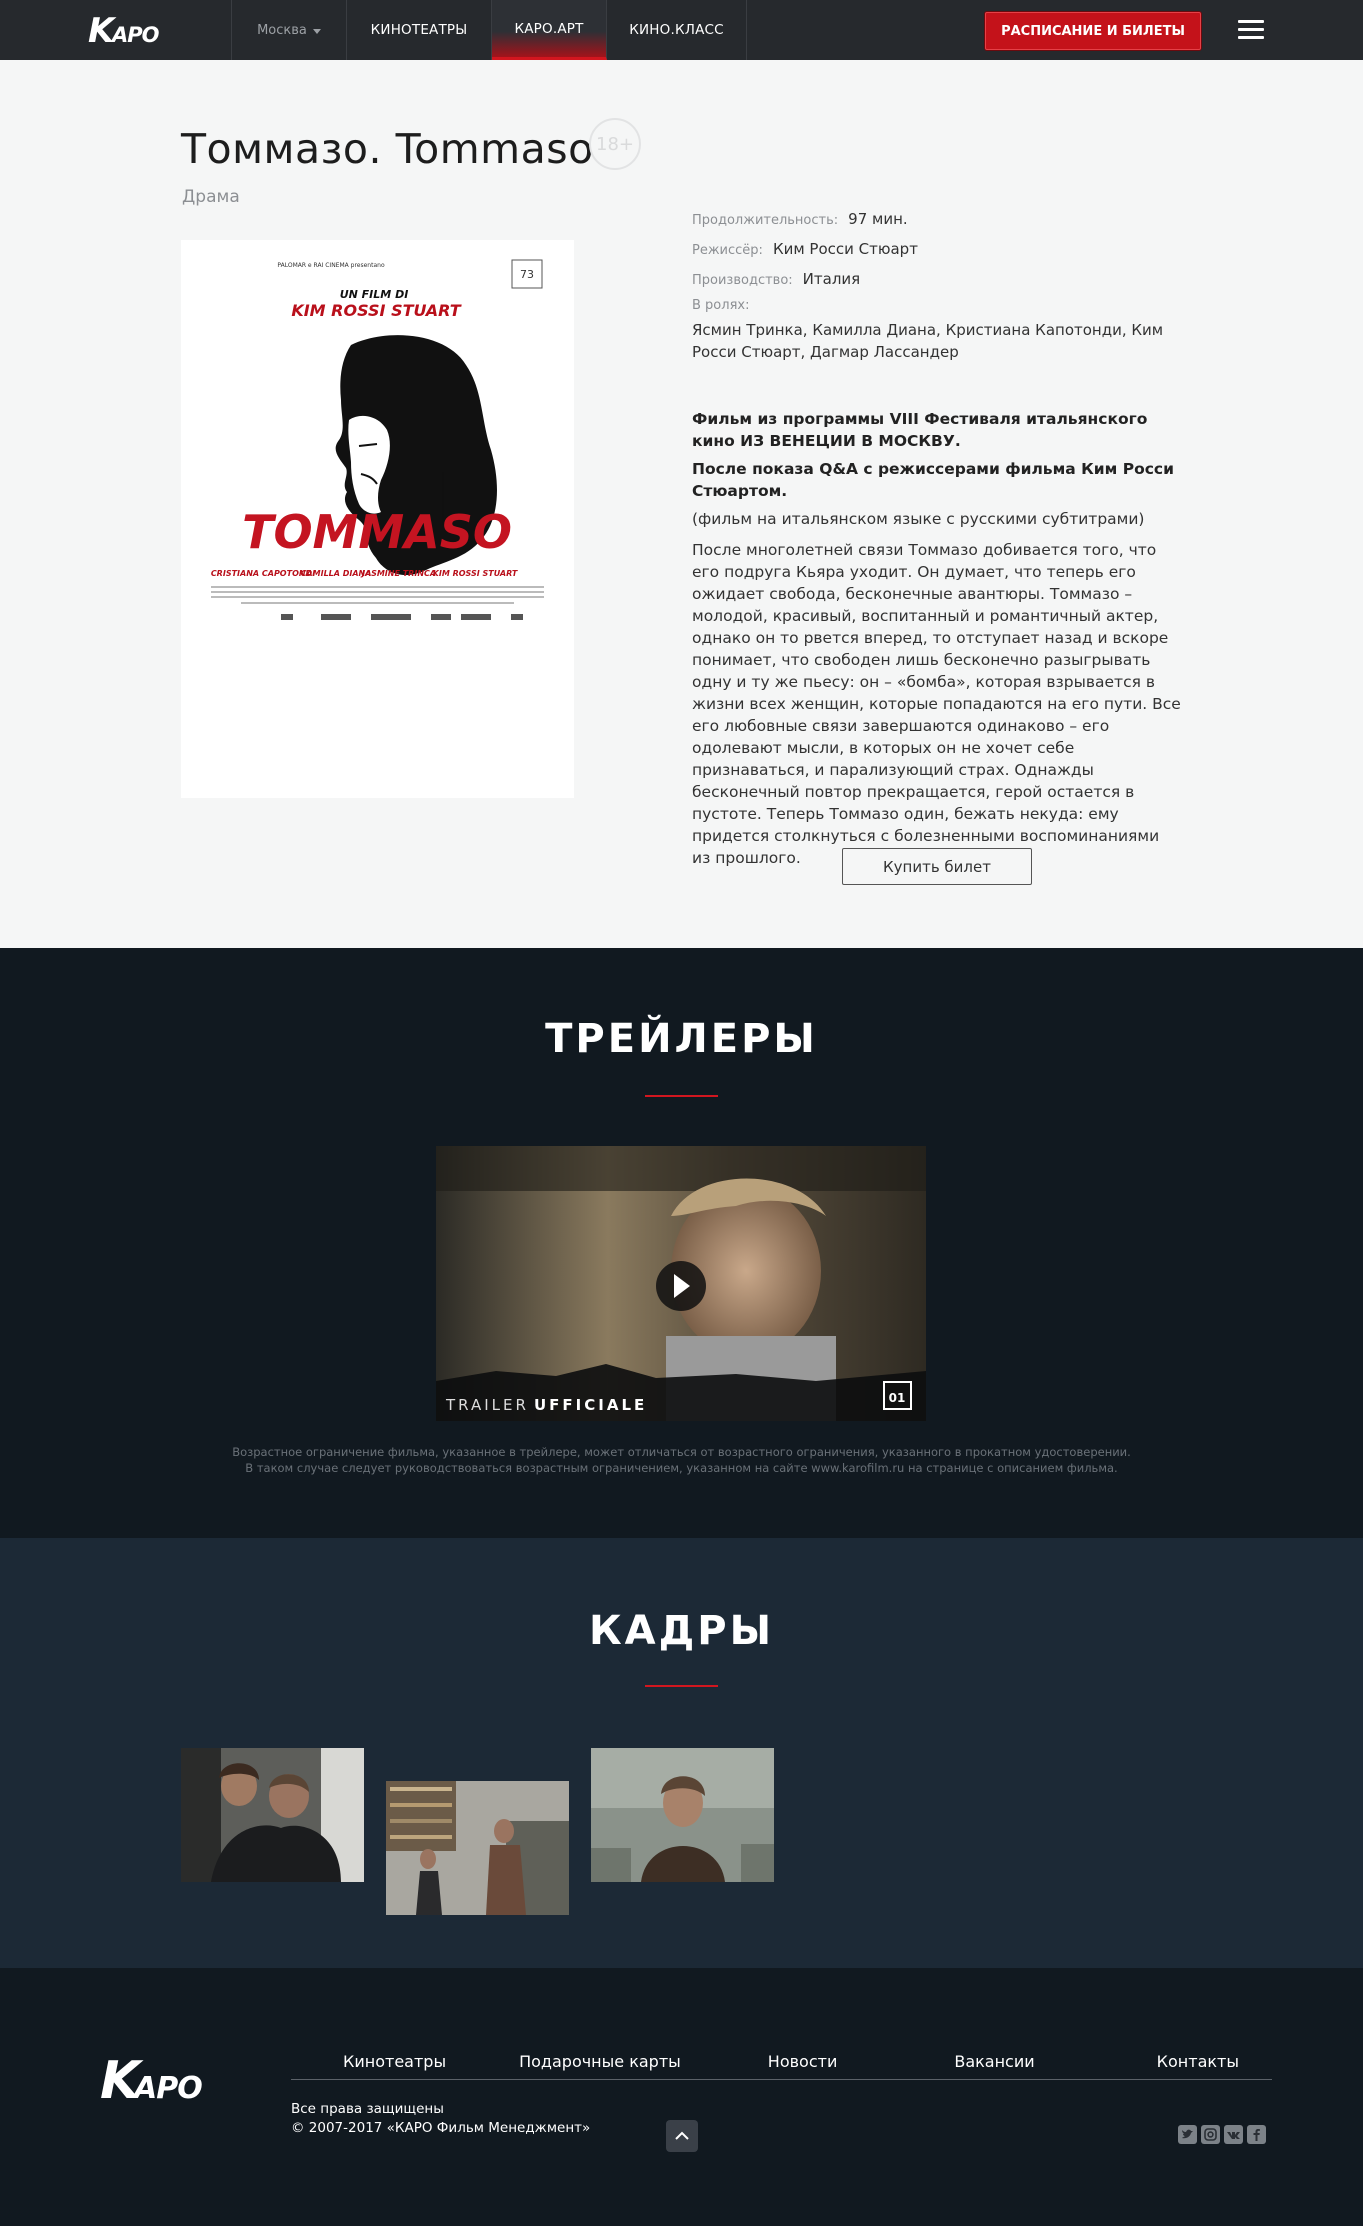 The image size is (1363, 2226). Describe the element at coordinates (937, 250) in the screenshot. I see `director-row: Режиссёр: Ким Росси Стюарт` at that location.